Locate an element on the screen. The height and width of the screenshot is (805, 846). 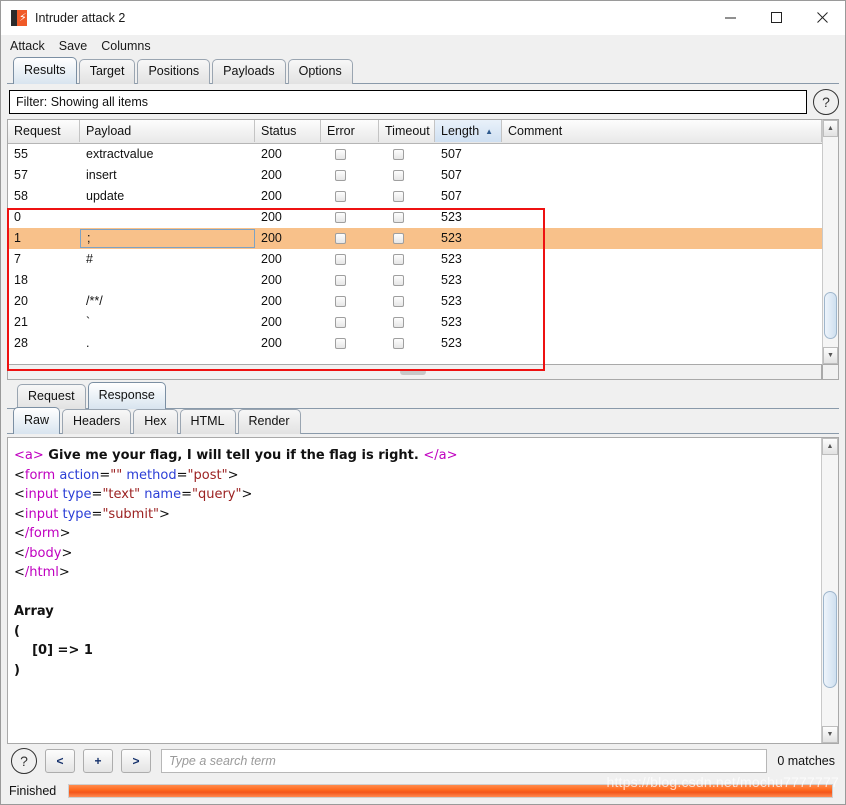
column-header-timeout: Timeout is located at coordinates (407, 131).